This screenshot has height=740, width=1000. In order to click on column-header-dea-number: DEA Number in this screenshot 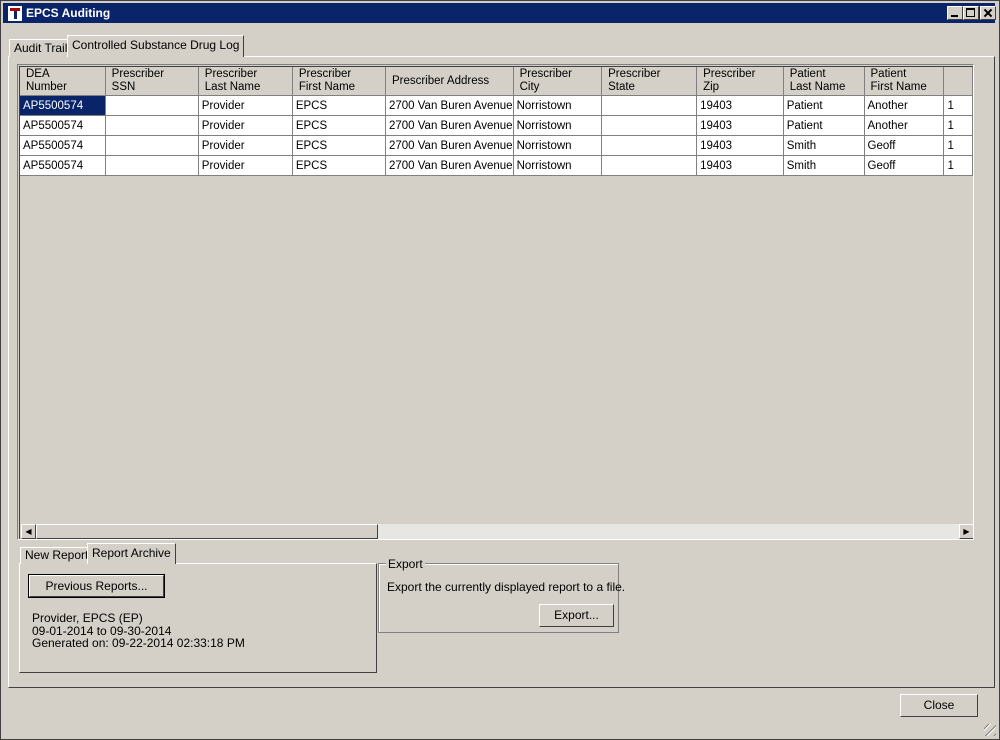, I will do `click(63, 81)`.